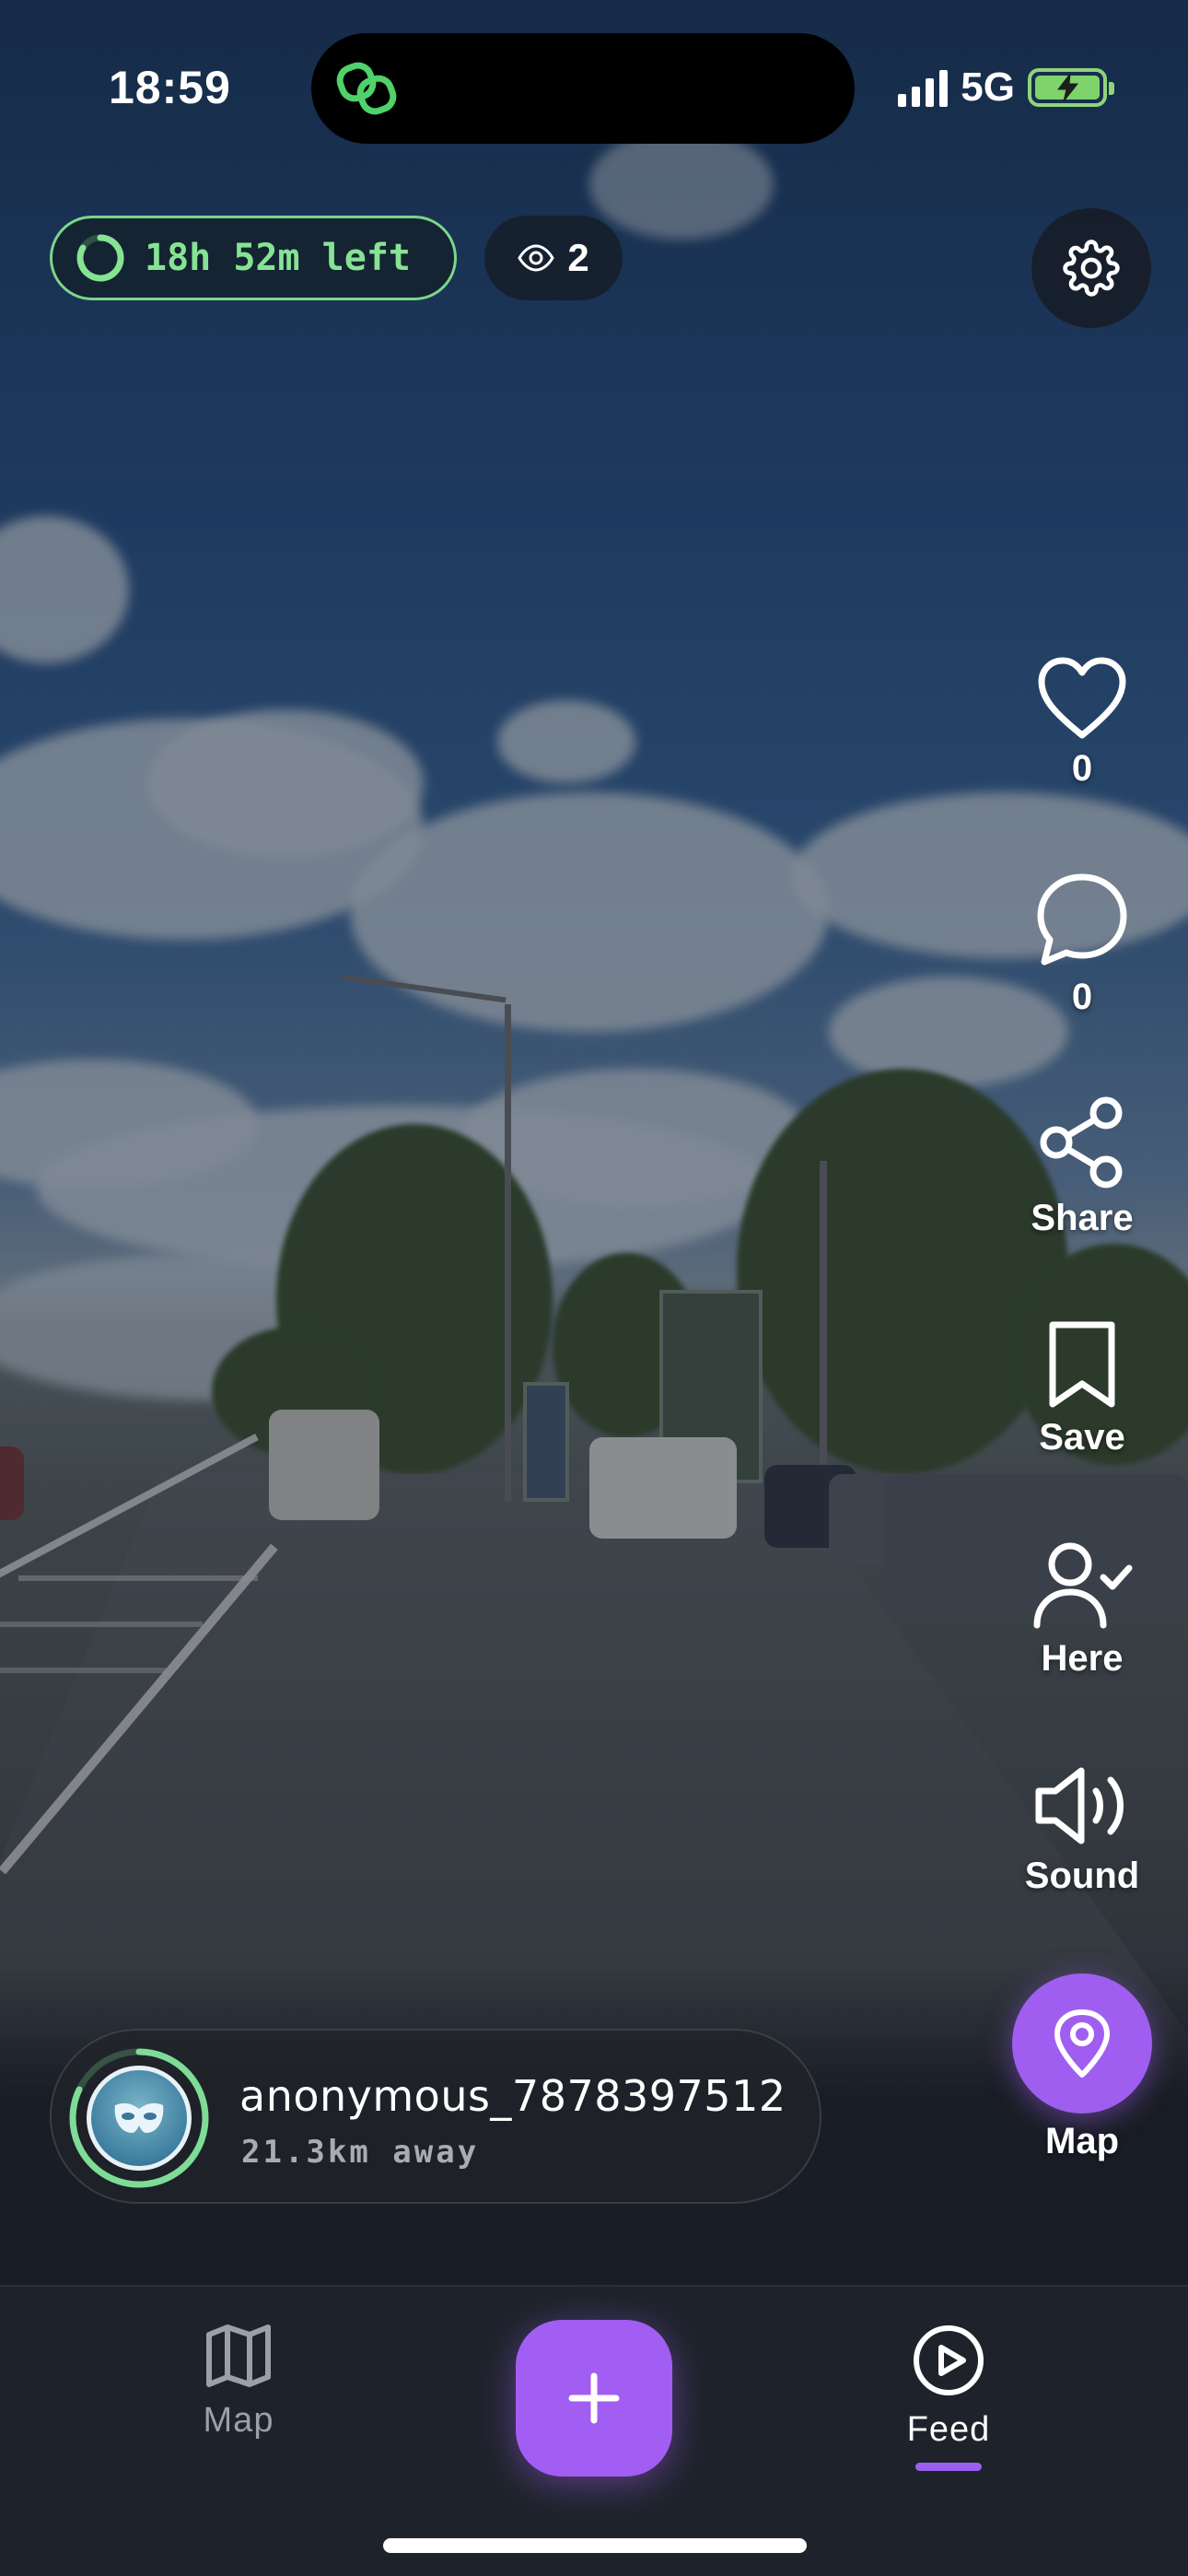  I want to click on like-button: 0, so click(1082, 723).